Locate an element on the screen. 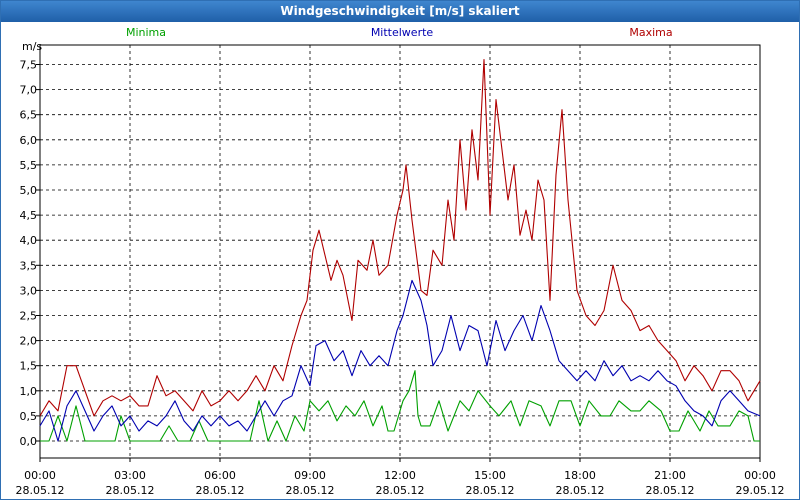 Image resolution: width=800 pixels, height=500 pixels. x-tick-time: 06:00 is located at coordinates (220, 475).